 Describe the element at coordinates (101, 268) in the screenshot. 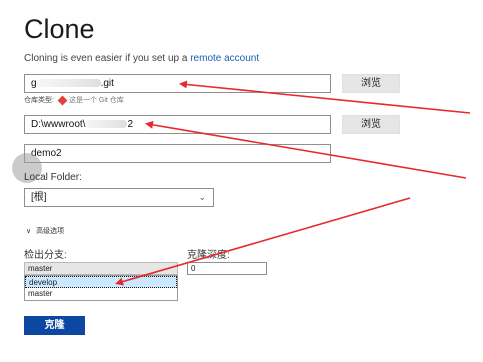

I see `branch-select: master` at that location.